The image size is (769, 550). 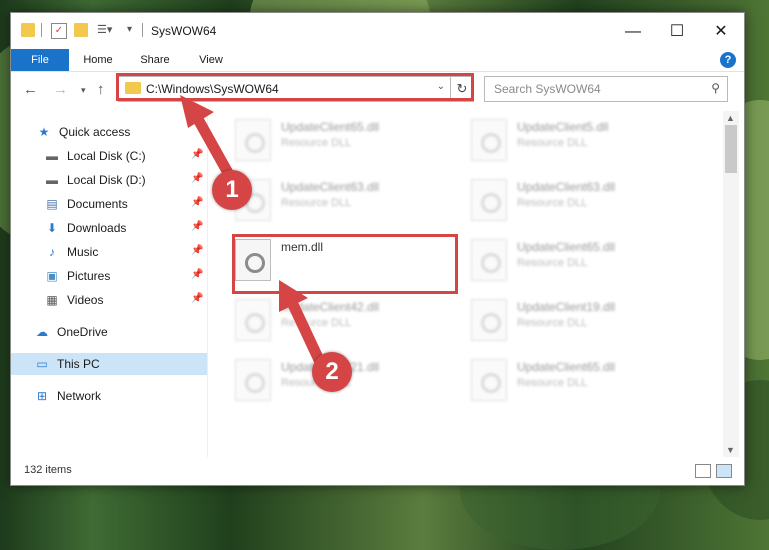 I want to click on step-1-badge: 1, so click(x=232, y=190).